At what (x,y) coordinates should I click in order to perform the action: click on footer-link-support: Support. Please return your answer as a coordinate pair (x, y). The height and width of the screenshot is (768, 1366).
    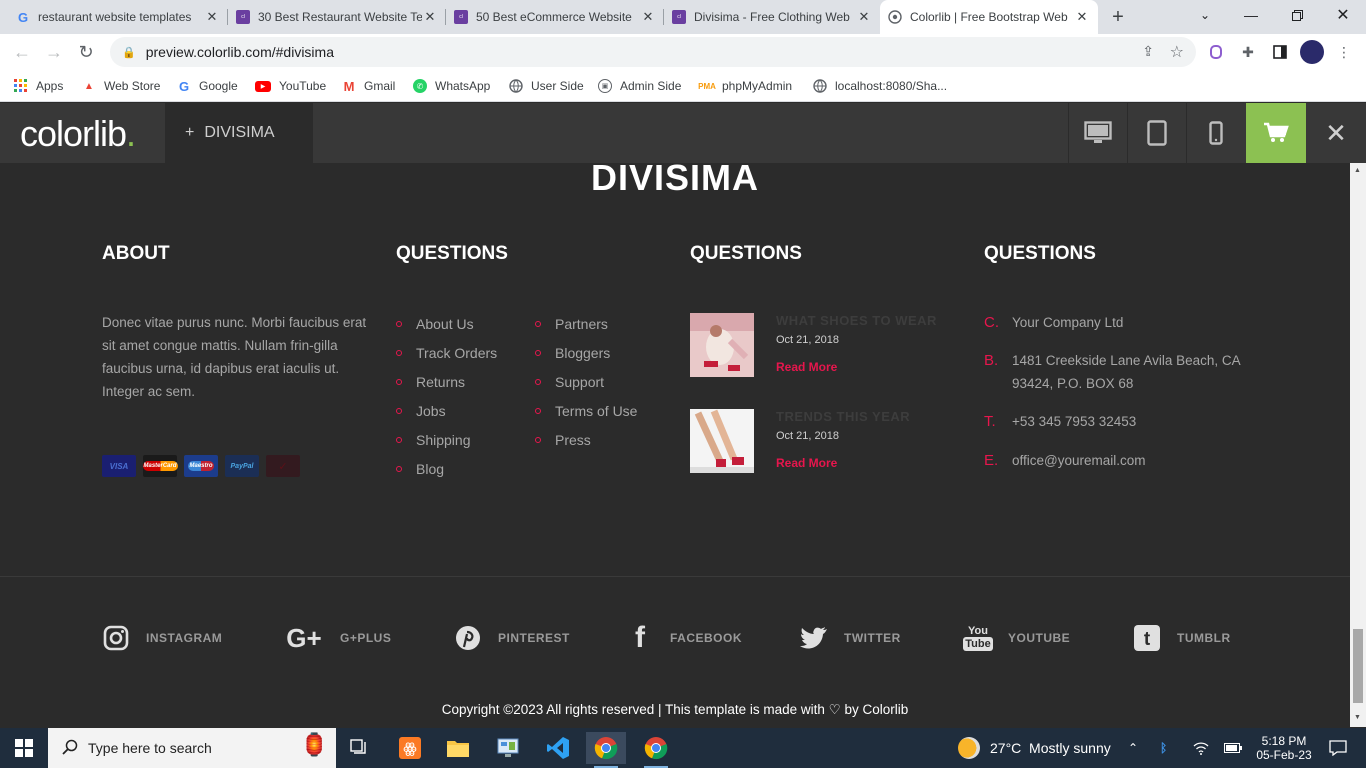
    Looking at the image, I should click on (569, 382).